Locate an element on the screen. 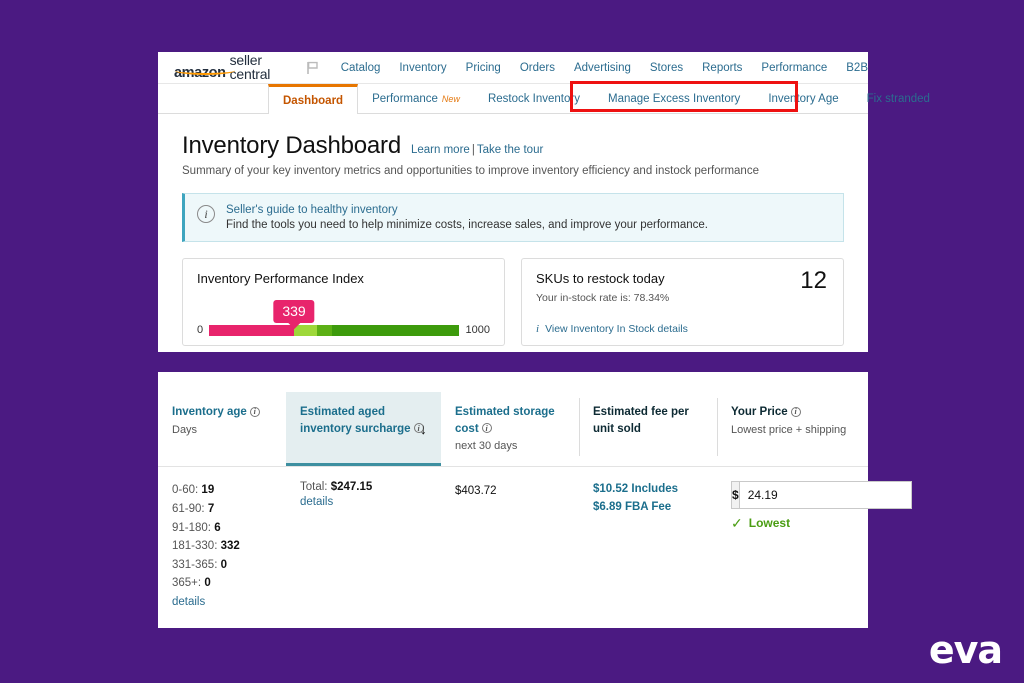 The image size is (1024, 683). inventory-performance-index-card: Inventory Performance Index 0 339 1000 is located at coordinates (343, 302).